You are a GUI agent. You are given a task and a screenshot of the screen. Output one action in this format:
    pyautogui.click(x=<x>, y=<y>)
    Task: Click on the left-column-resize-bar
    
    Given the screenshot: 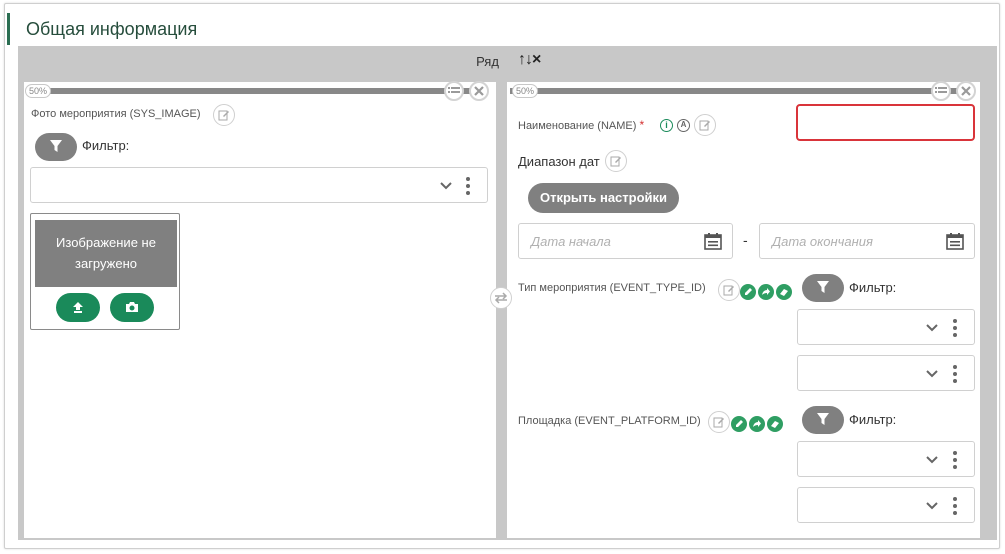 What is the action you would take?
    pyautogui.click(x=252, y=91)
    